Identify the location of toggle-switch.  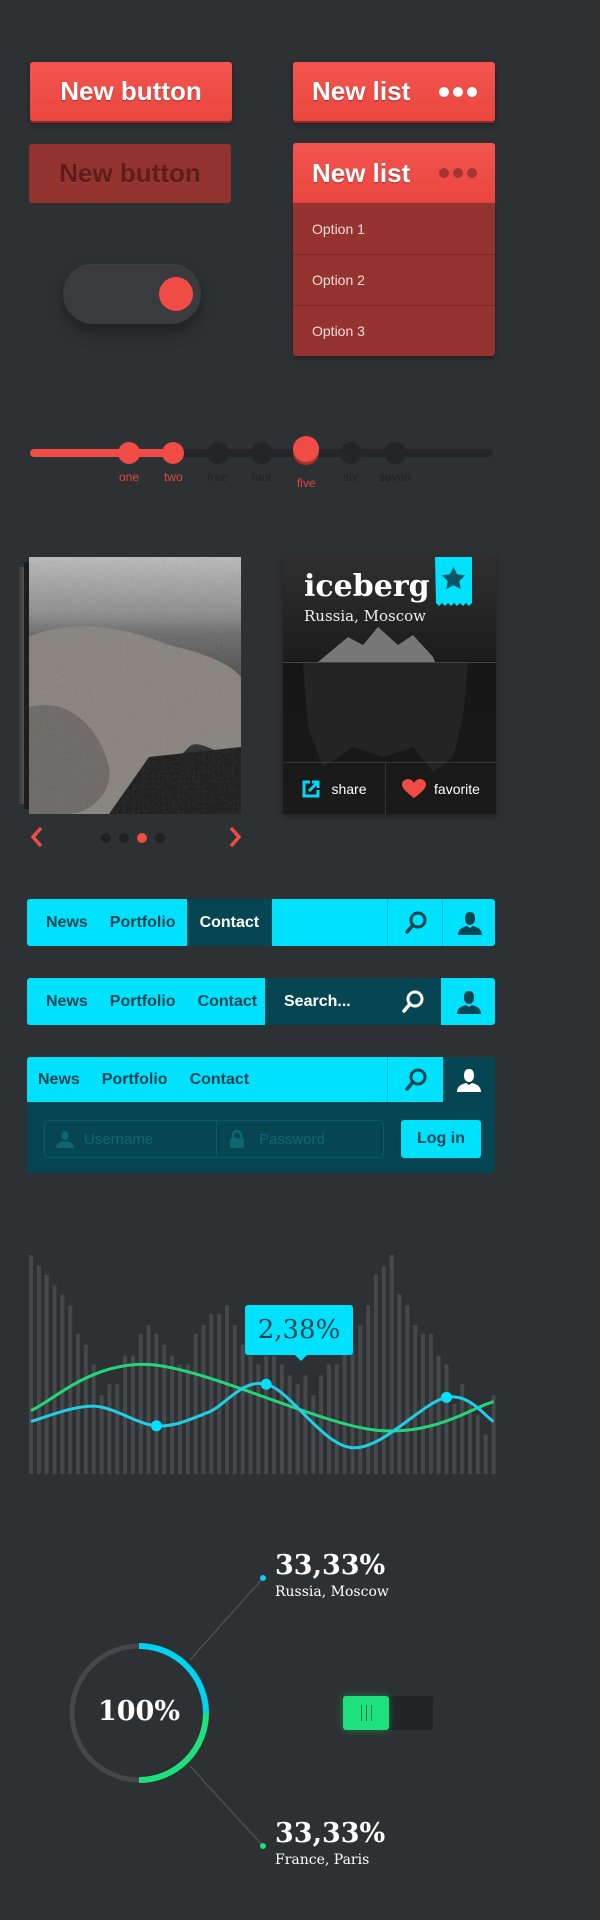
(132, 294).